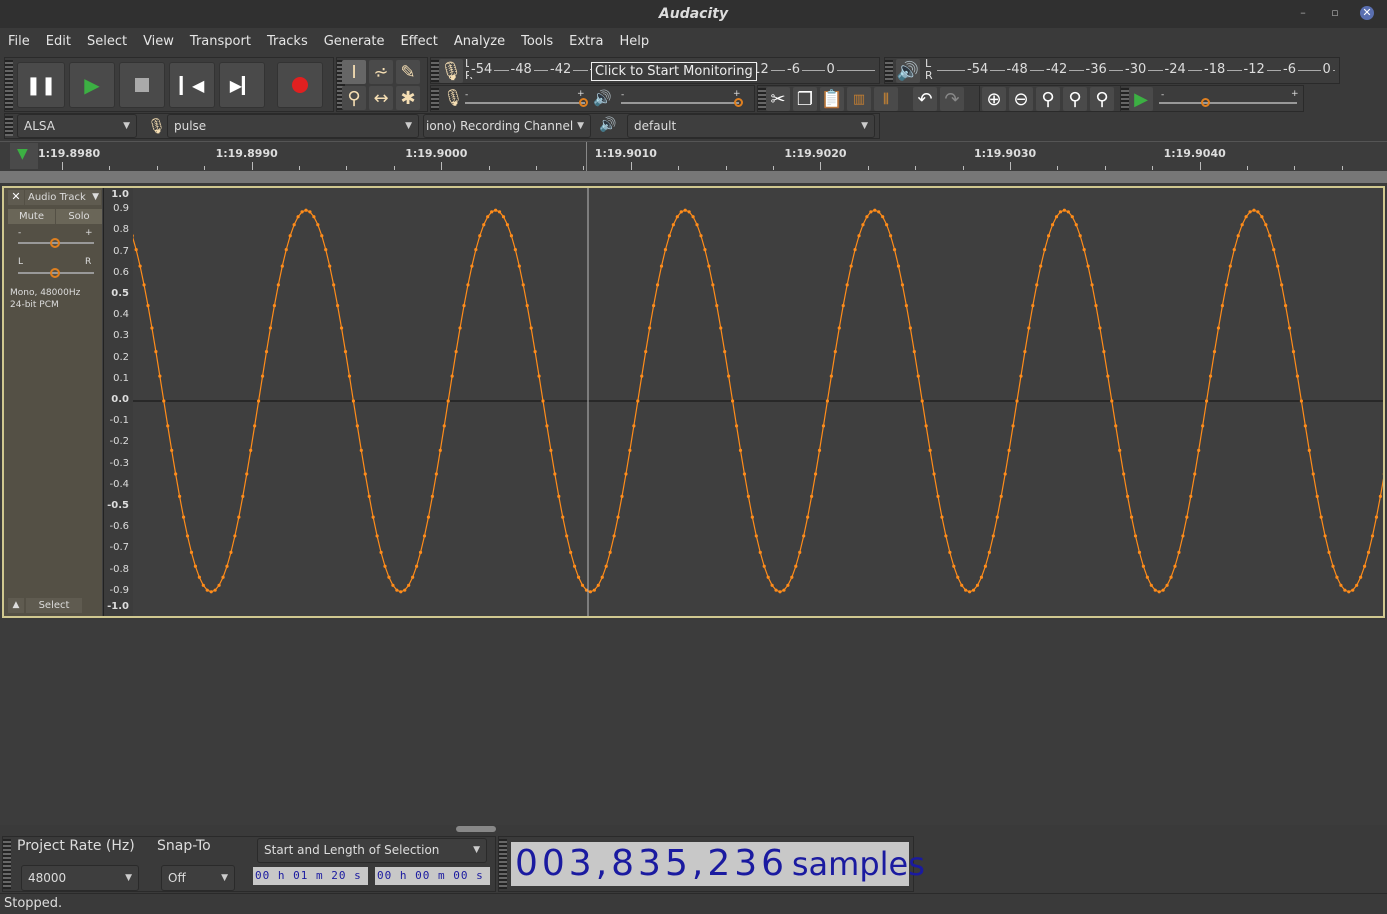  What do you see at coordinates (1303, 13) in the screenshot?
I see `minimize-button: –` at bounding box center [1303, 13].